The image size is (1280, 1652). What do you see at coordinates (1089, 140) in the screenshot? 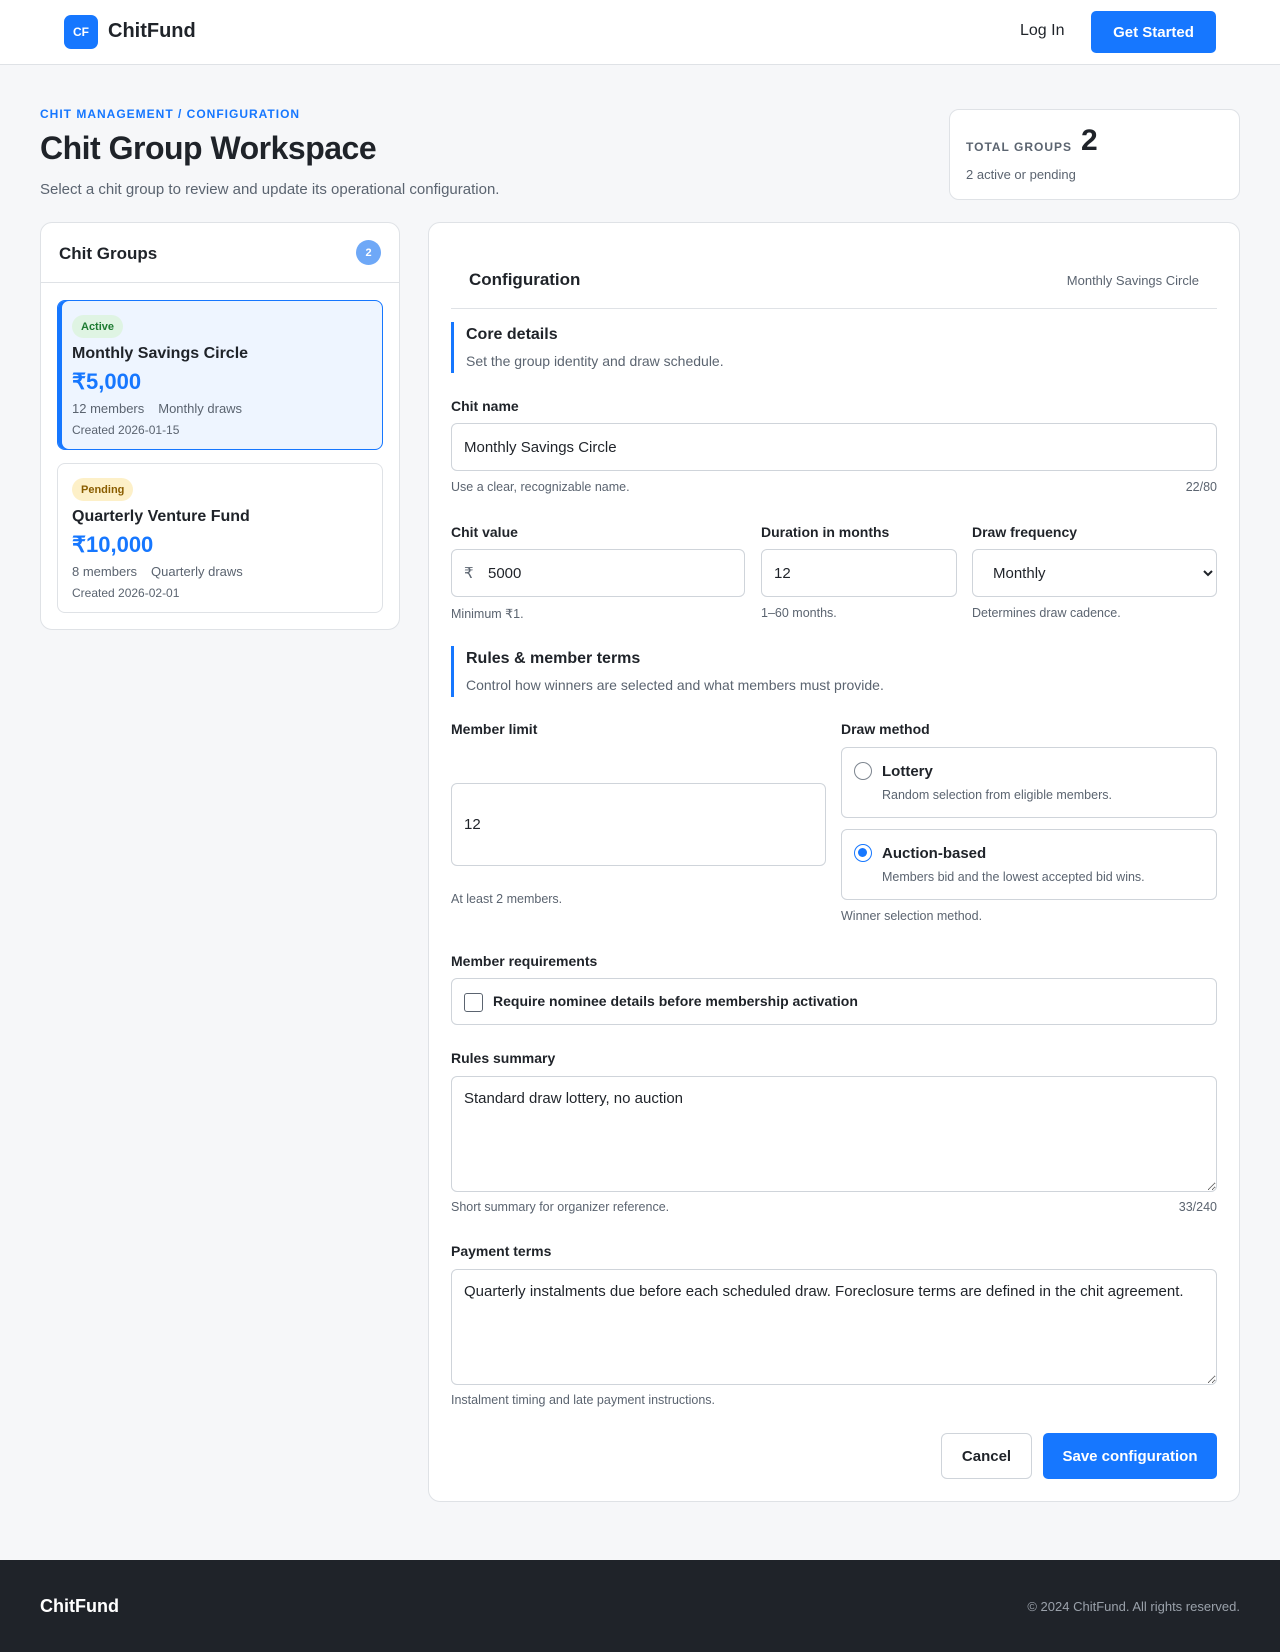
I see `total-groups-value: 2` at bounding box center [1089, 140].